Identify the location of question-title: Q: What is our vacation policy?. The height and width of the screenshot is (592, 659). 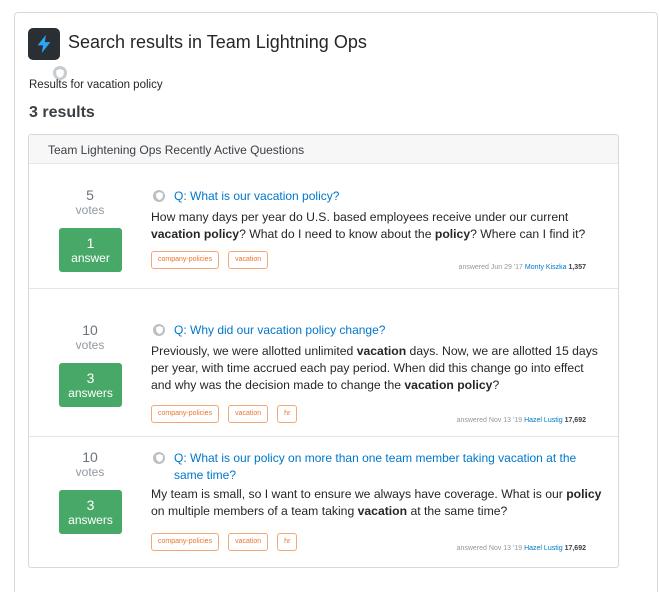
(256, 196).